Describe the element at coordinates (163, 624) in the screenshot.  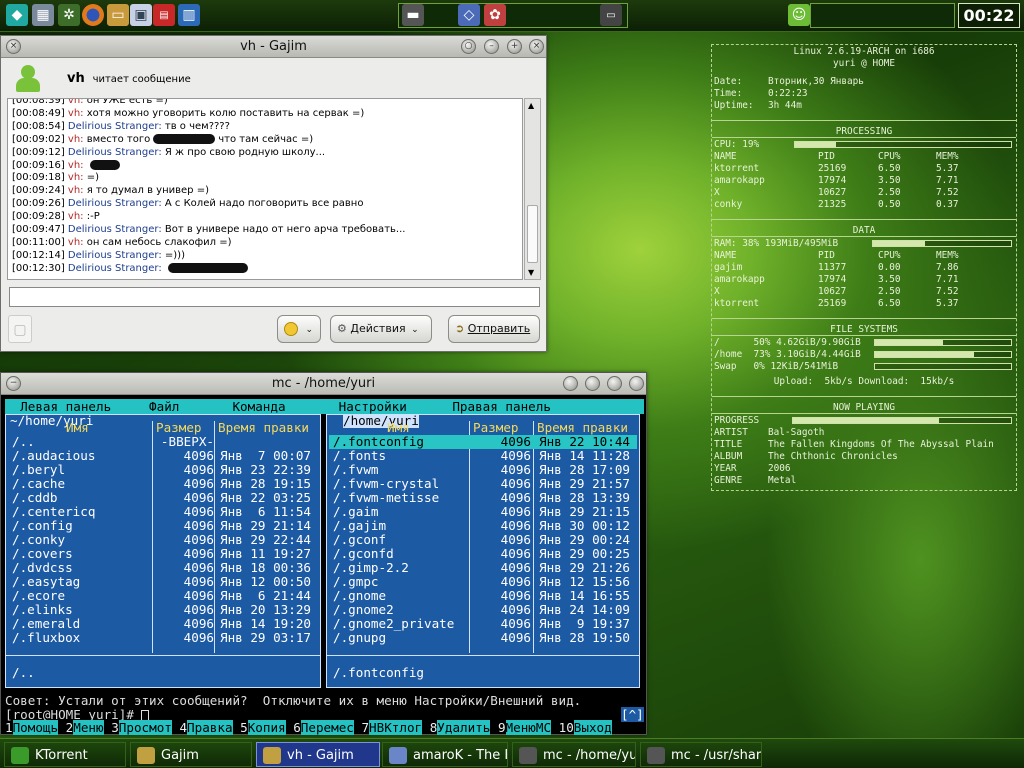
I see `file-row: /.emerald 4096 Янв 14 19:20` at that location.